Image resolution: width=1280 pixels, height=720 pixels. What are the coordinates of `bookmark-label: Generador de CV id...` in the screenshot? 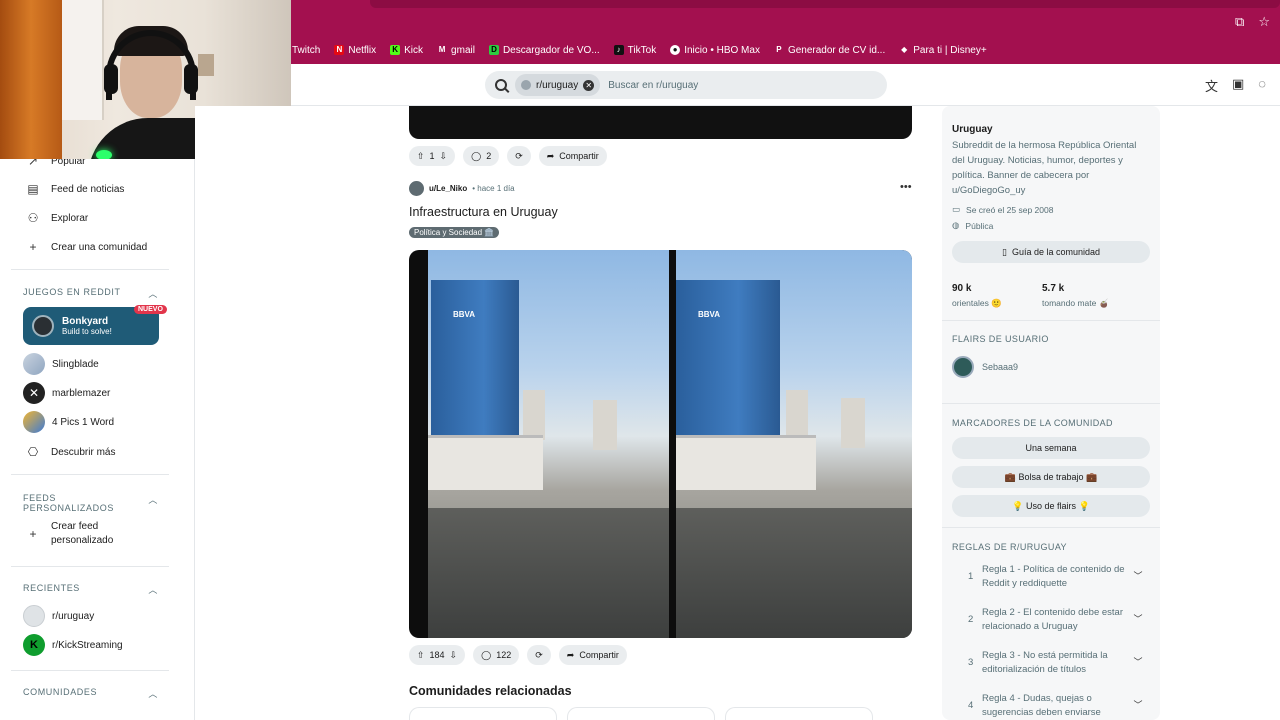 It's located at (836, 50).